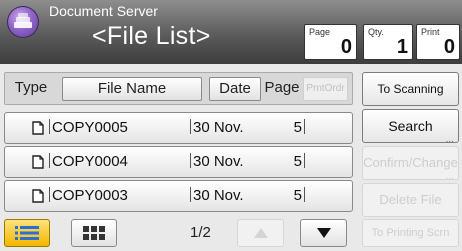  Describe the element at coordinates (330, 42) in the screenshot. I see `page-counter: Page 0` at that location.